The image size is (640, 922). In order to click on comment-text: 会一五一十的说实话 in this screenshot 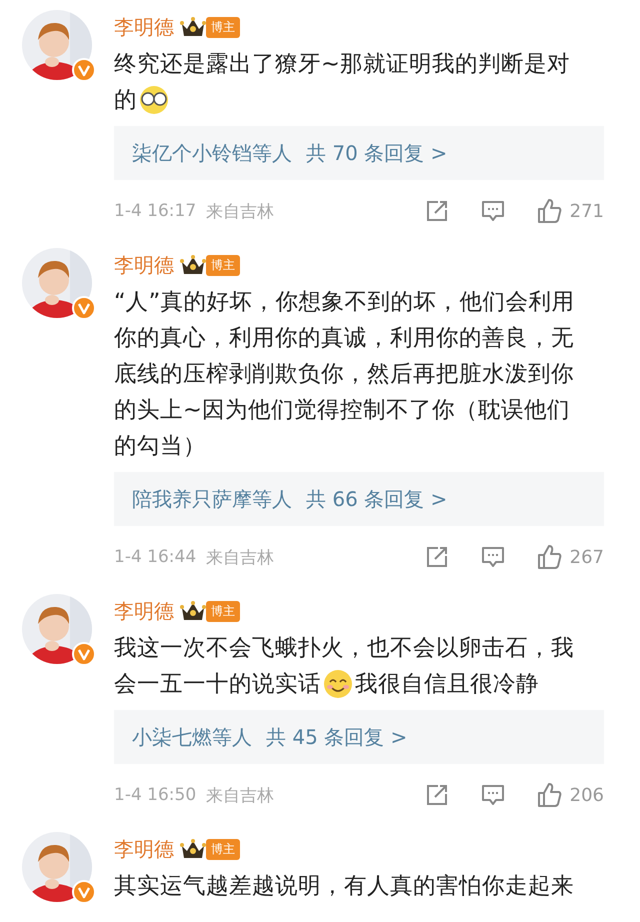, I will do `click(217, 684)`.